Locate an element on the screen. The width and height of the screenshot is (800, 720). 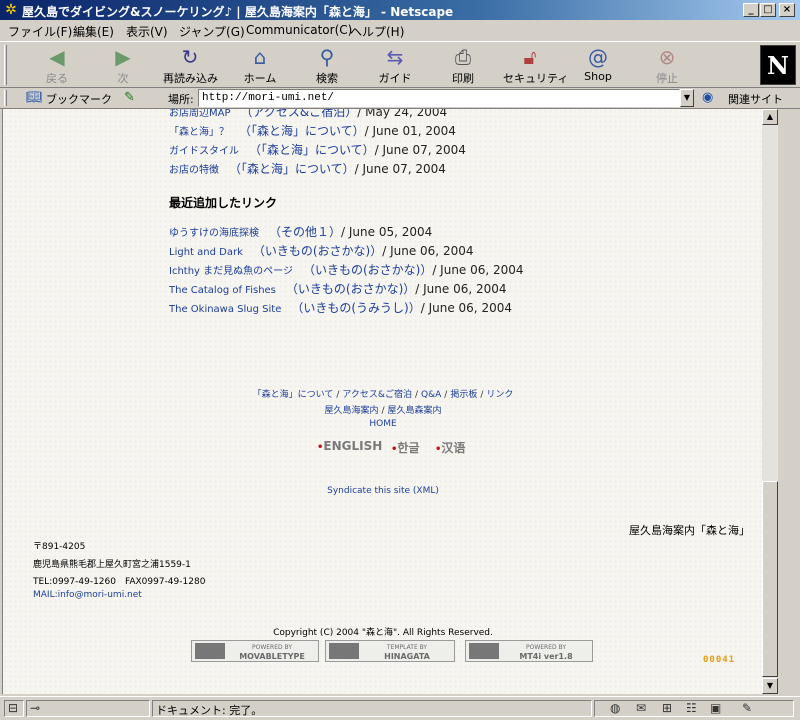
link-title-link: ゆうすけの海底探検 is located at coordinates (214, 233).